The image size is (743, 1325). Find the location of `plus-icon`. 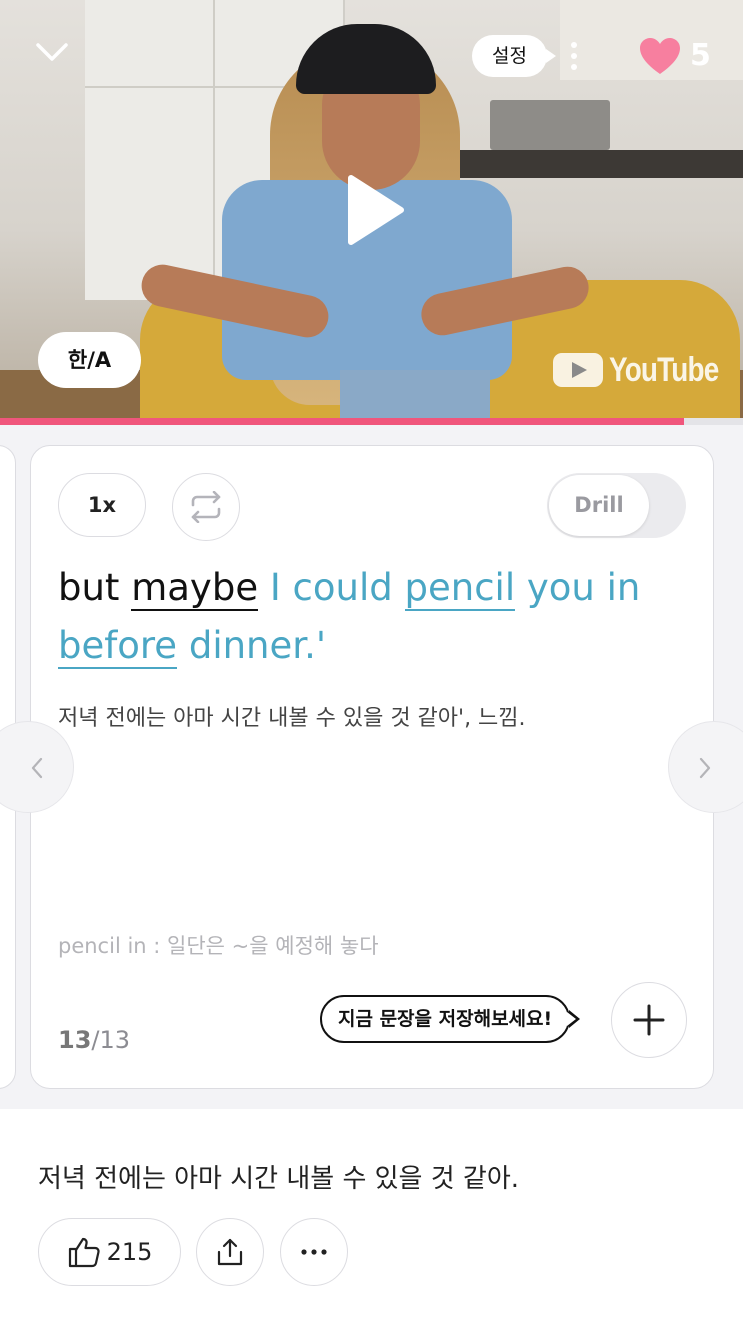

plus-icon is located at coordinates (649, 1020).